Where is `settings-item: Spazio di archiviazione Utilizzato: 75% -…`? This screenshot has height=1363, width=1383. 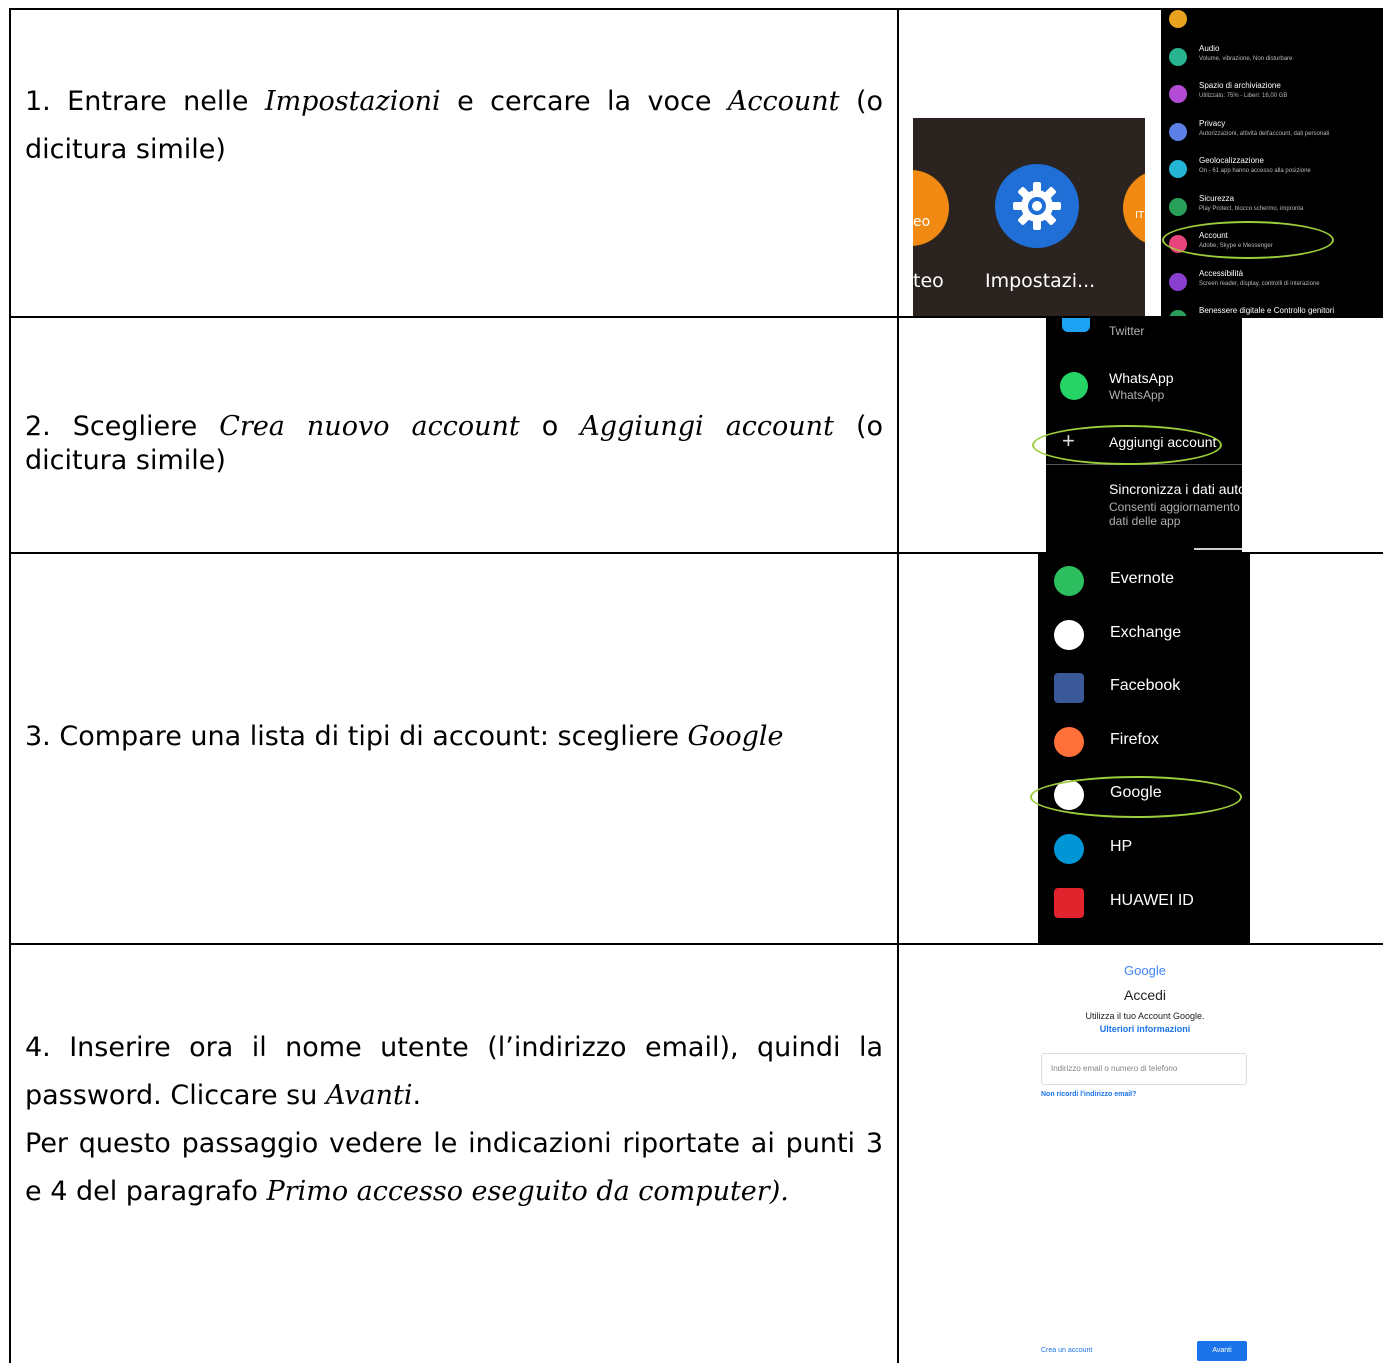
settings-item: Spazio di archiviazione Utilizzato: 75% -… is located at coordinates (1272, 95).